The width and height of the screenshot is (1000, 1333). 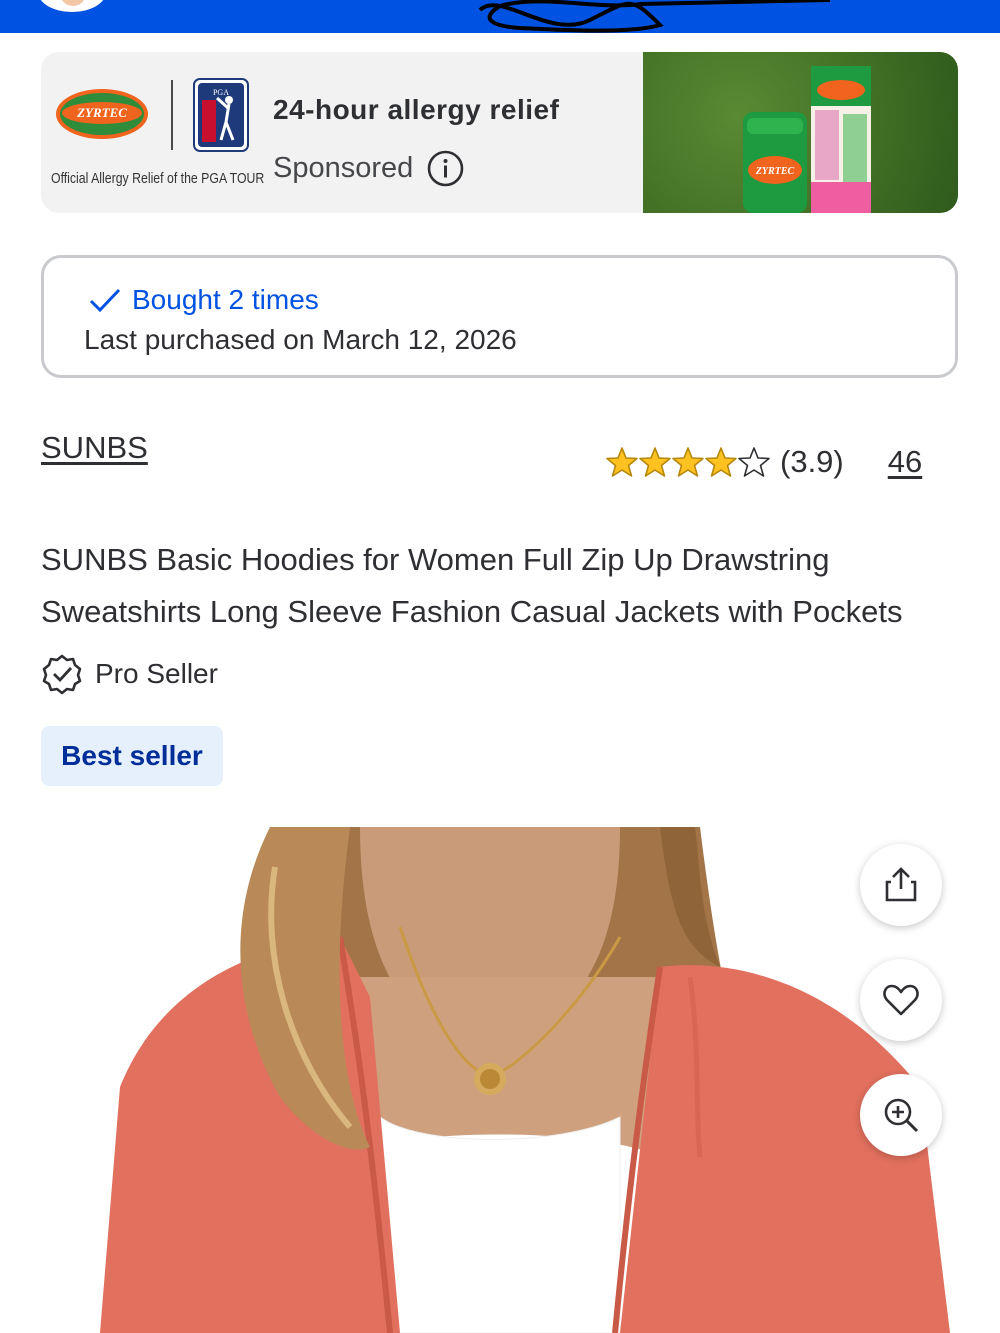 I want to click on top-app-bar, so click(x=500, y=16).